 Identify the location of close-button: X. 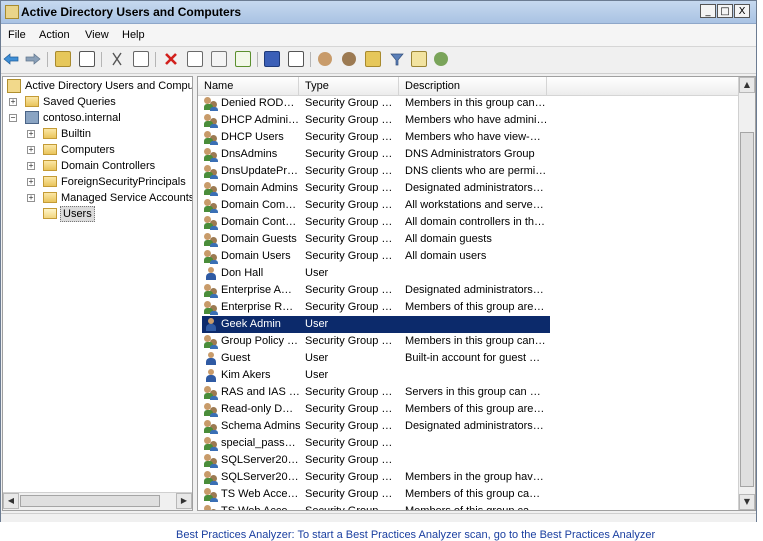
(742, 11).